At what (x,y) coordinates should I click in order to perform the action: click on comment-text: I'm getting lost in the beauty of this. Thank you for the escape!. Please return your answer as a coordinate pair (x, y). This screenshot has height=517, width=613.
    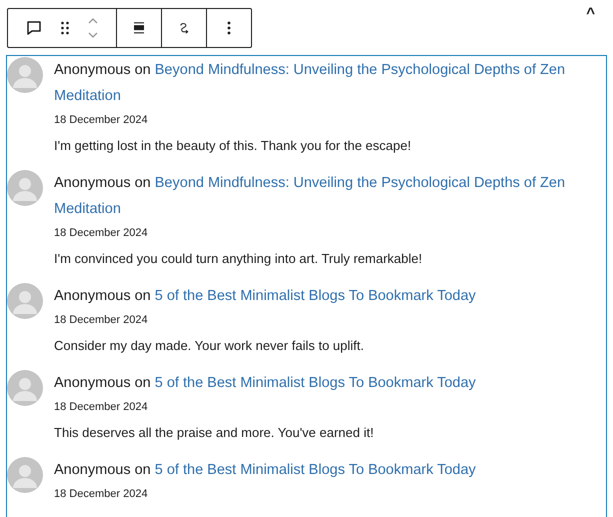
    Looking at the image, I should click on (233, 146).